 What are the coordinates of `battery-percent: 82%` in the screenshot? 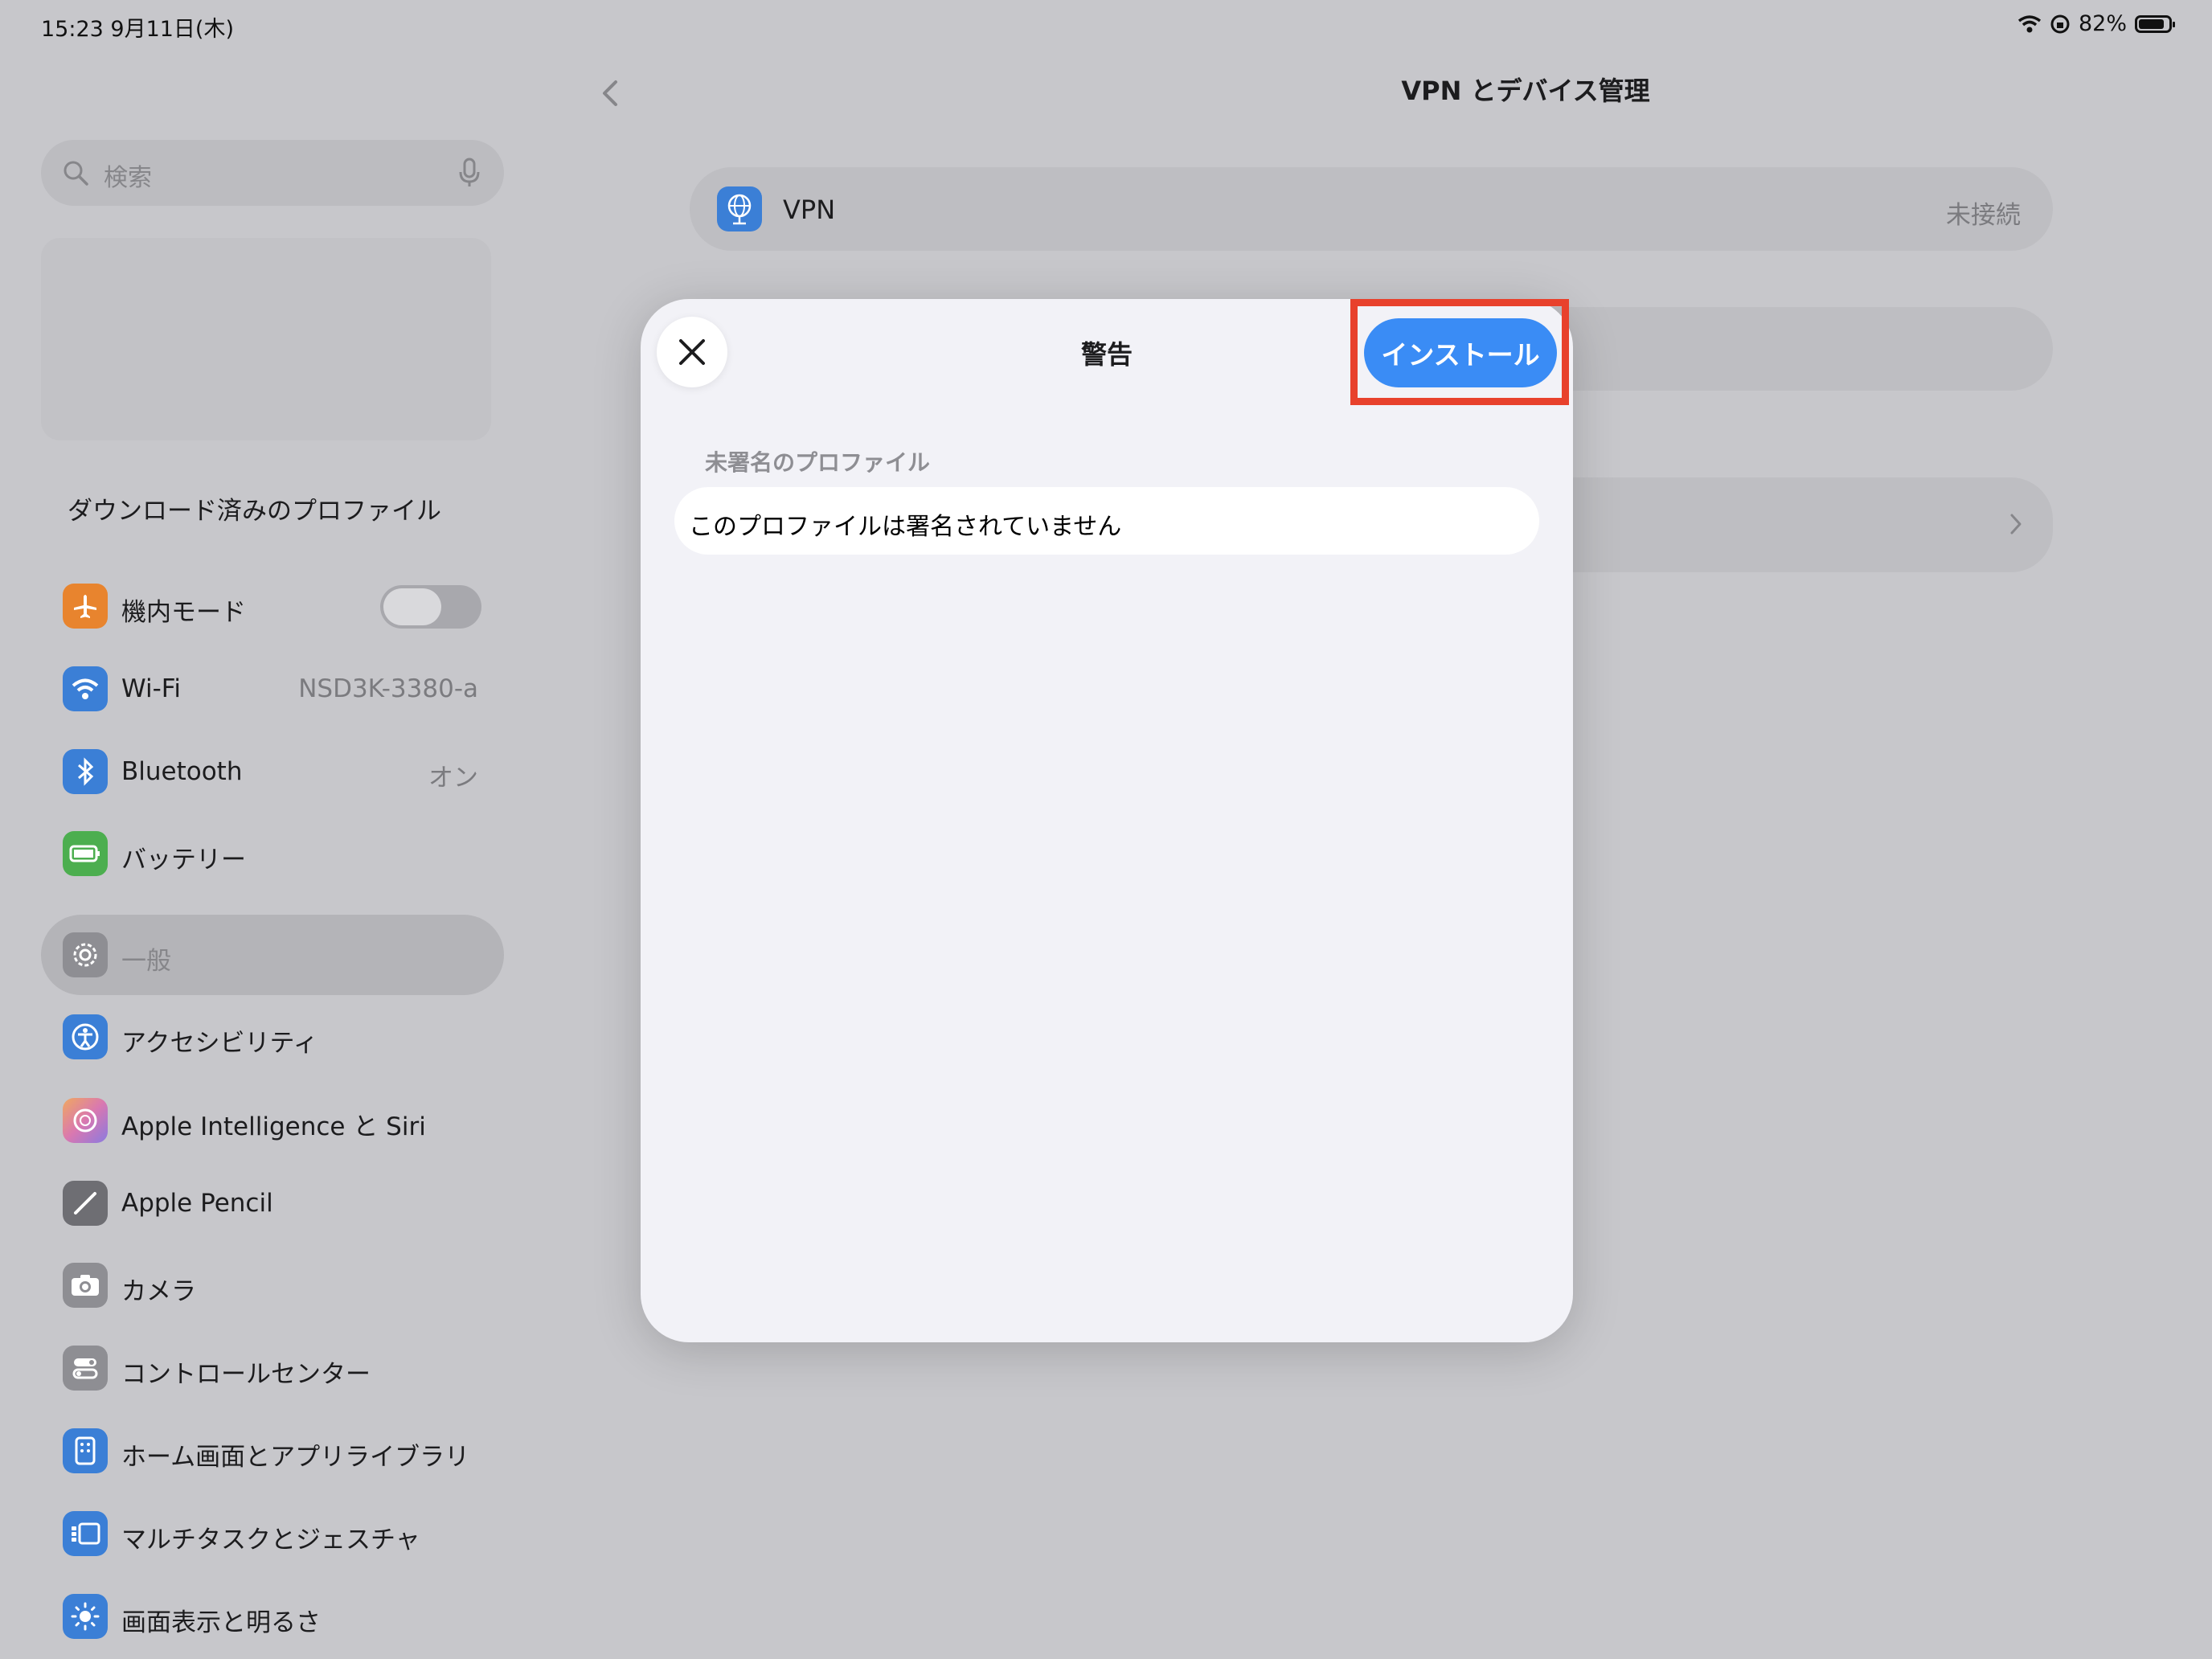 It's located at (2102, 23).